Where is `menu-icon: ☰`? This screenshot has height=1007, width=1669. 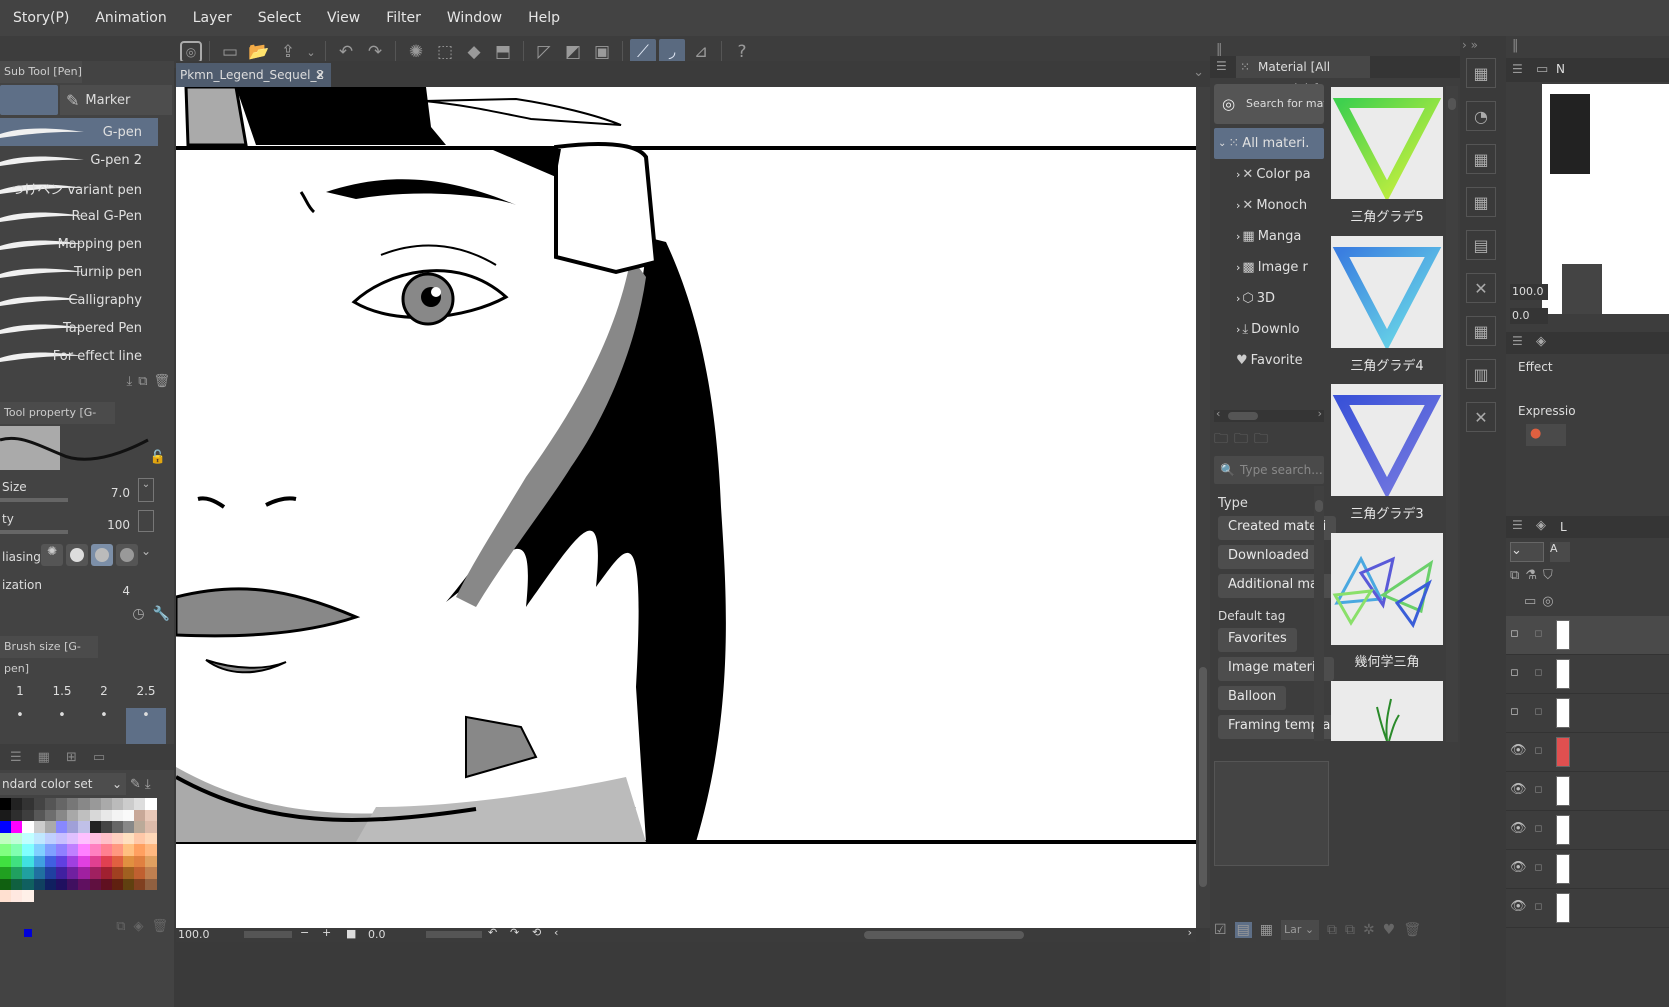
menu-icon: ☰ is located at coordinates (1517, 525).